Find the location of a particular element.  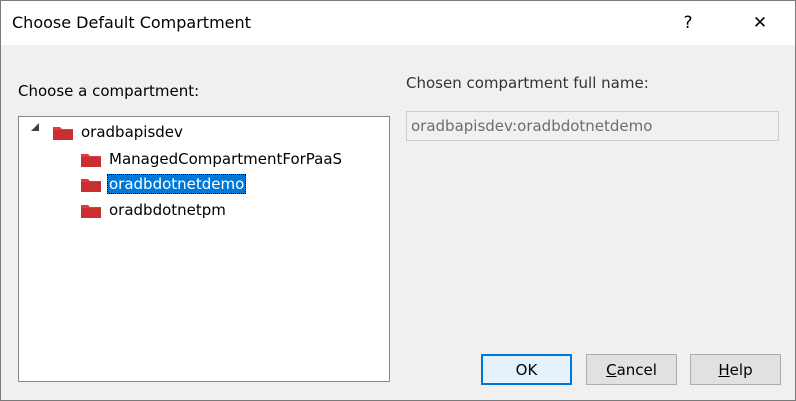

ok-button: OK is located at coordinates (526, 369).